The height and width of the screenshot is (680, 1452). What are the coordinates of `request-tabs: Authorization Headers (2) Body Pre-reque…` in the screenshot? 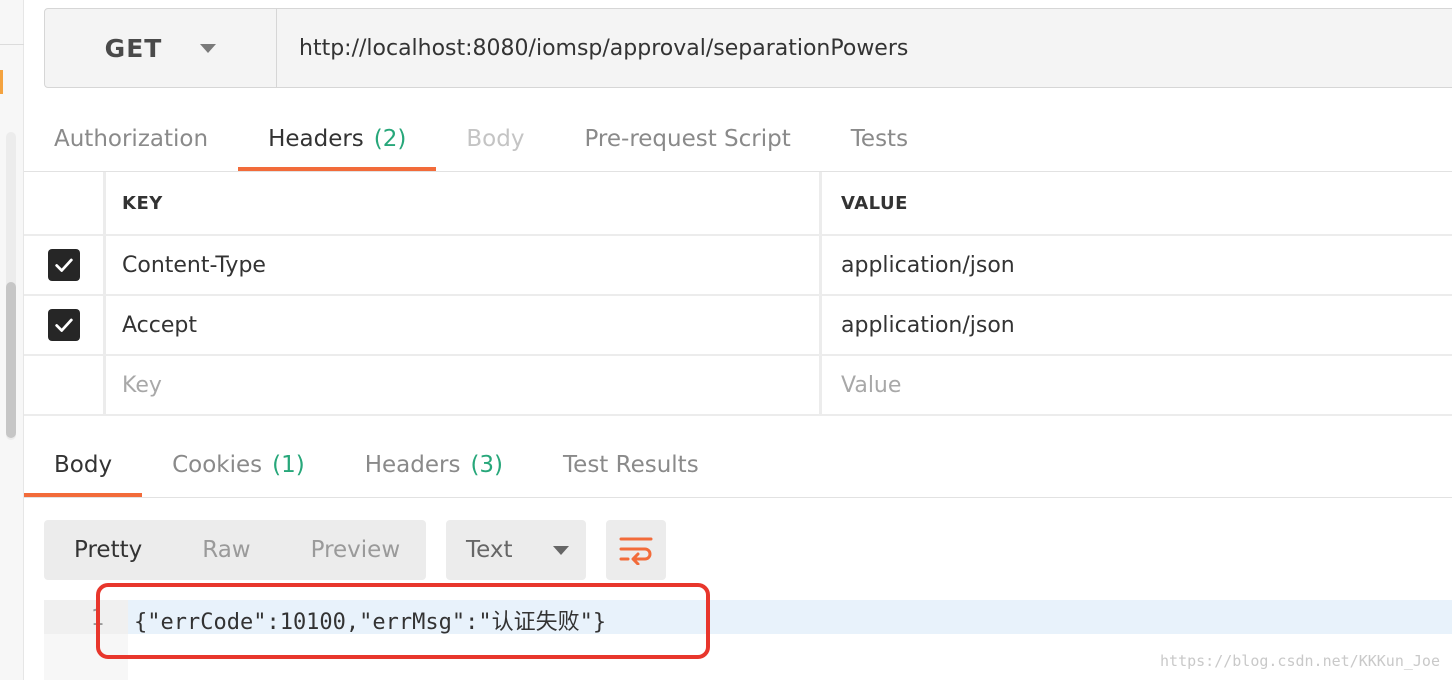 It's located at (481, 139).